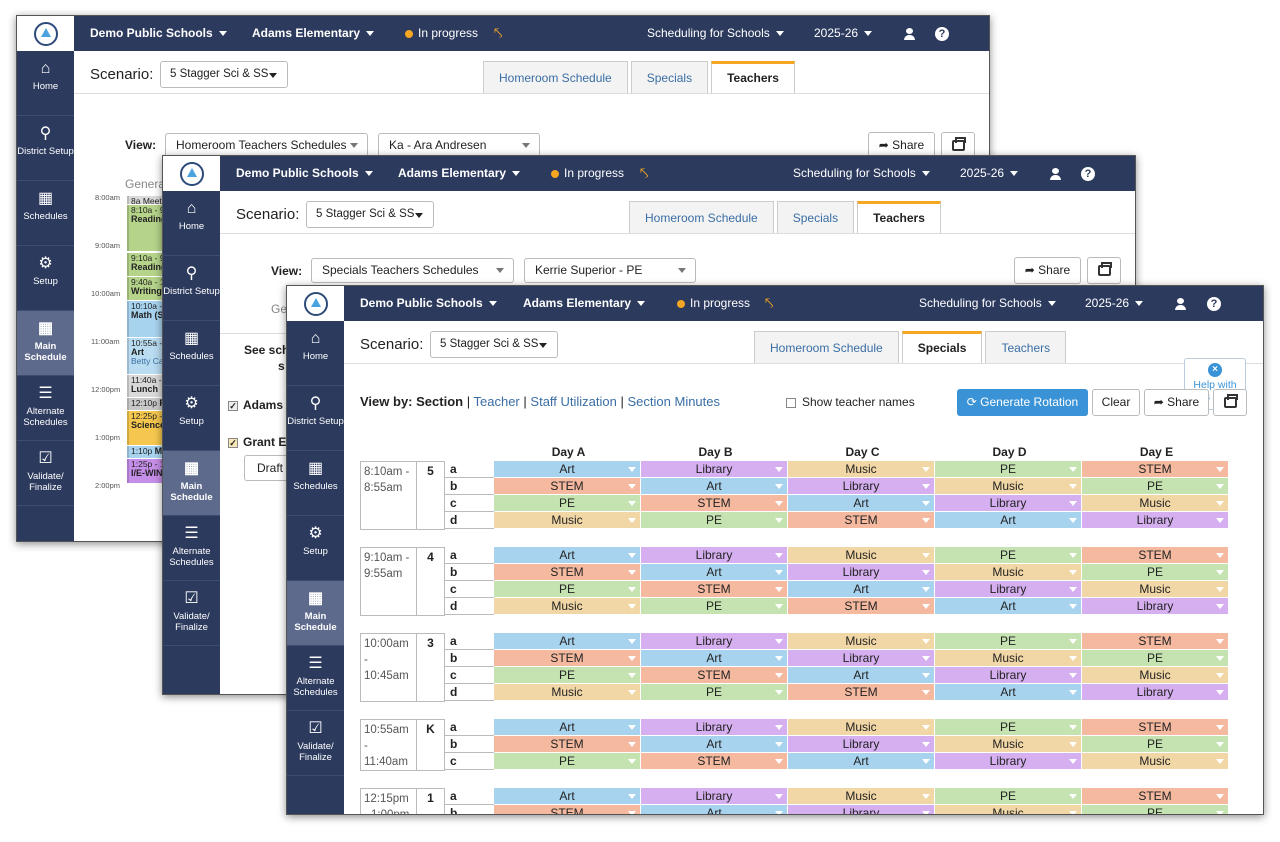 Image resolution: width=1280 pixels, height=842 pixels. I want to click on teacher-select: Kerrie Superior - PE, so click(610, 270).